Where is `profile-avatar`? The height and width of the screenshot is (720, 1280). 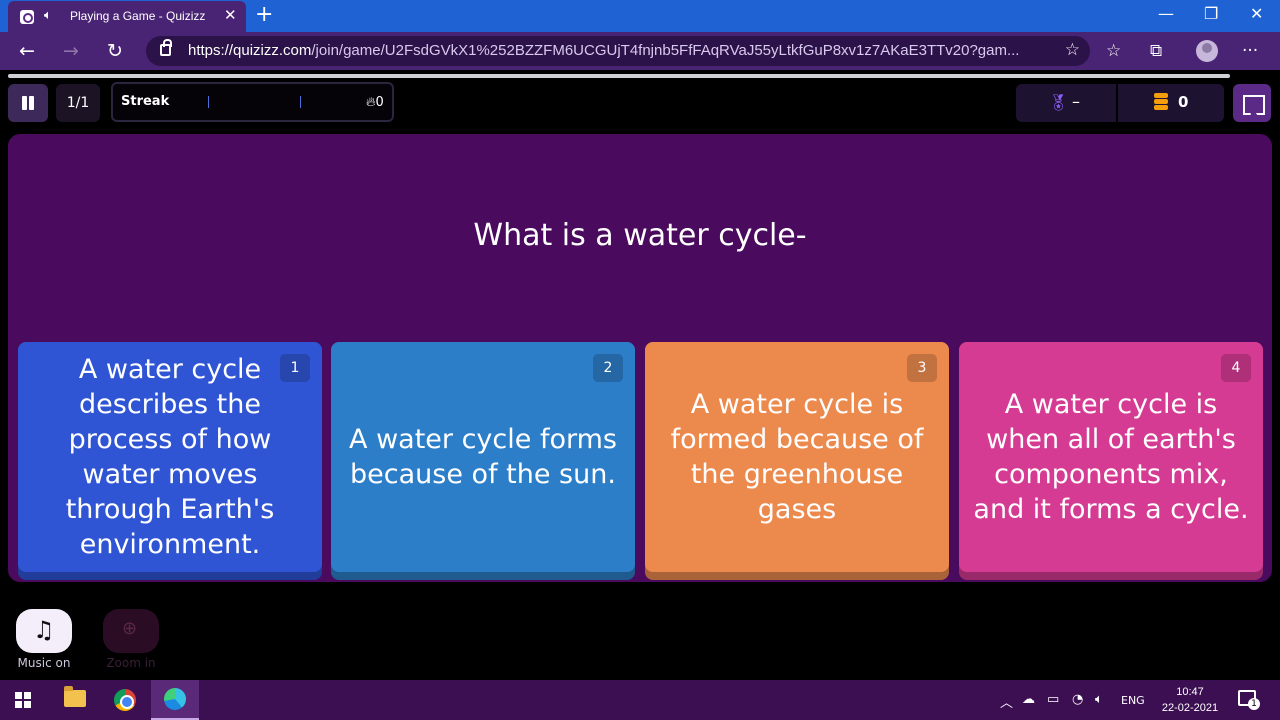
profile-avatar is located at coordinates (1207, 51).